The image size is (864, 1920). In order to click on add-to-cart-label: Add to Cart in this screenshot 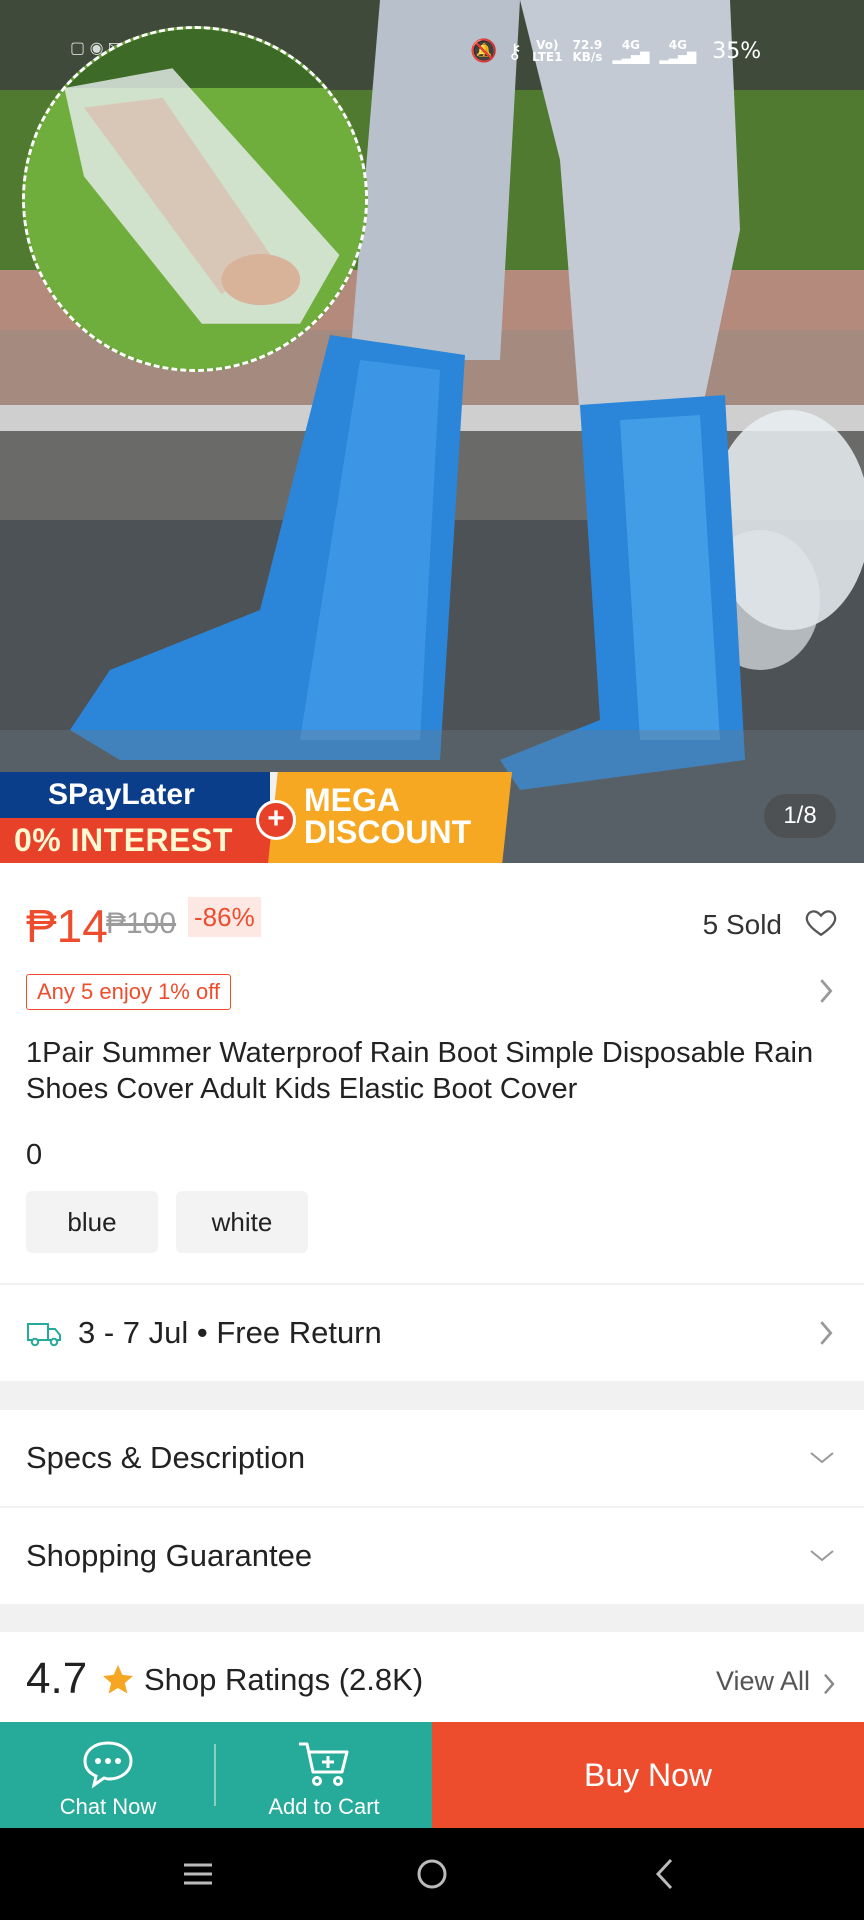, I will do `click(324, 1806)`.